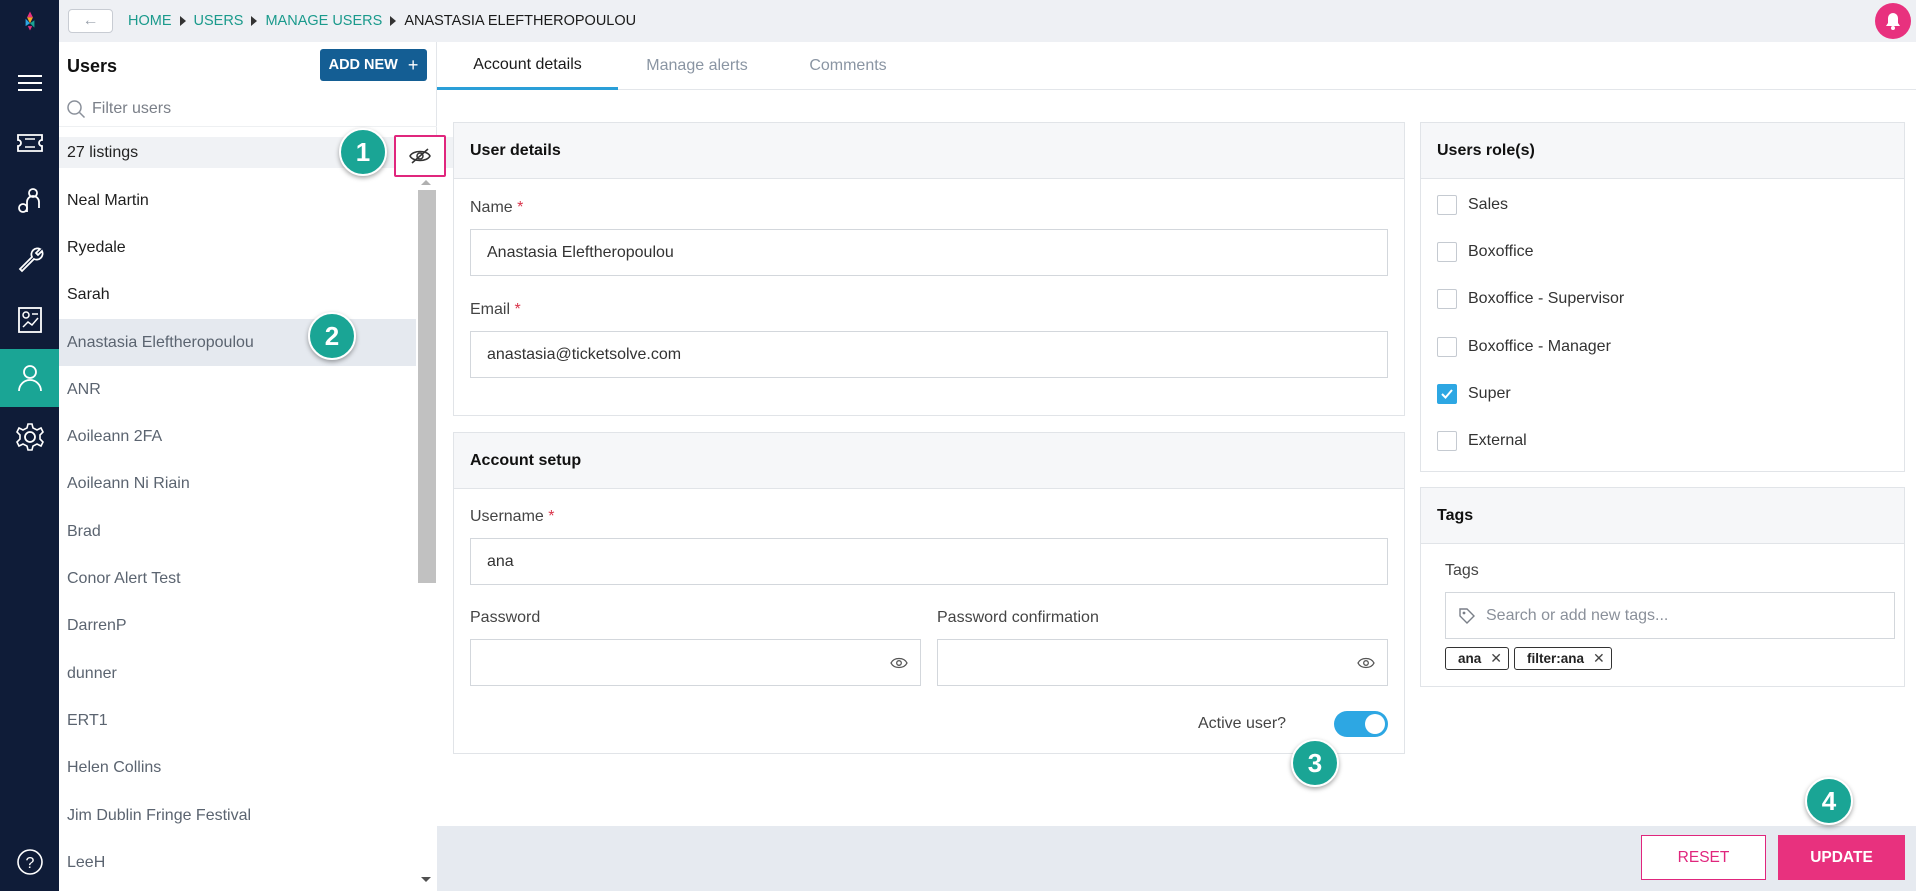  I want to click on user-list-item-selected: Anastasia Eleftheropoulou, so click(237, 342).